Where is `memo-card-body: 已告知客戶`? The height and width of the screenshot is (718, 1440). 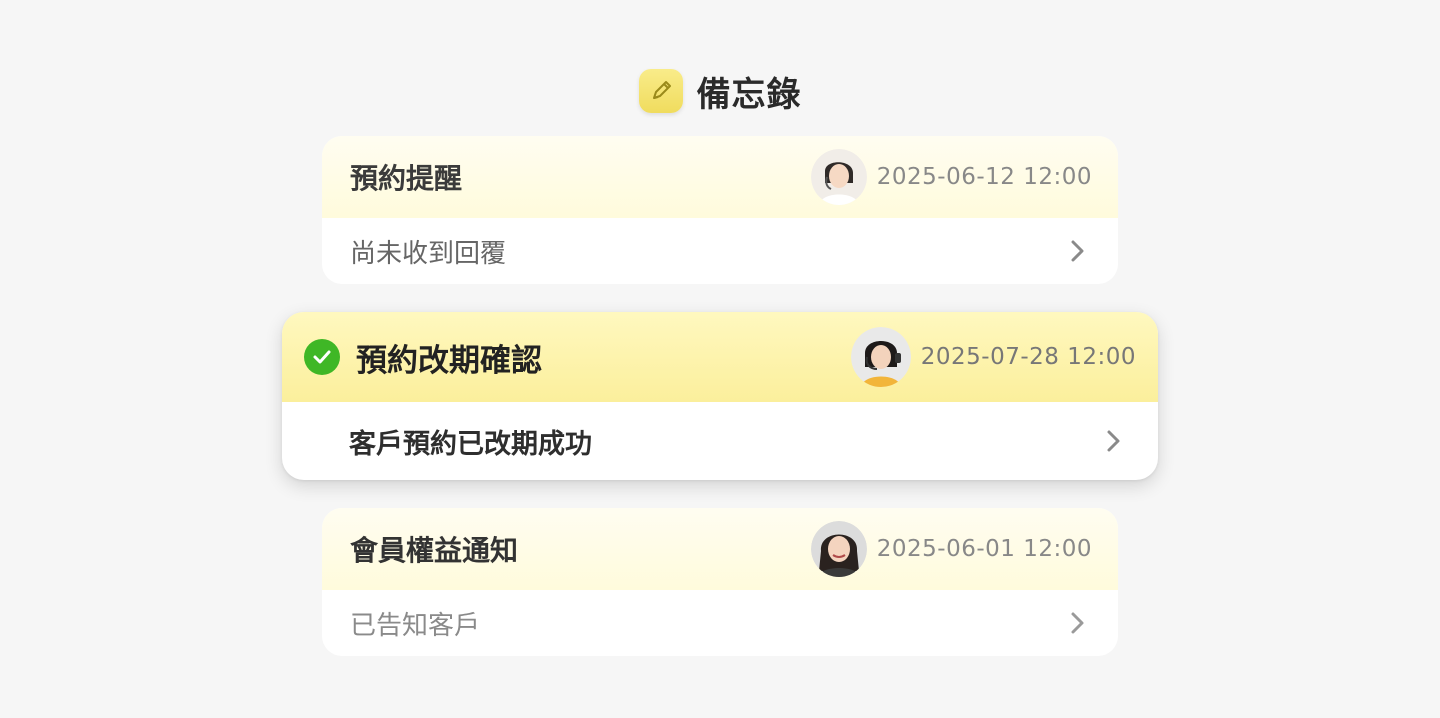 memo-card-body: 已告知客戶 is located at coordinates (720, 623).